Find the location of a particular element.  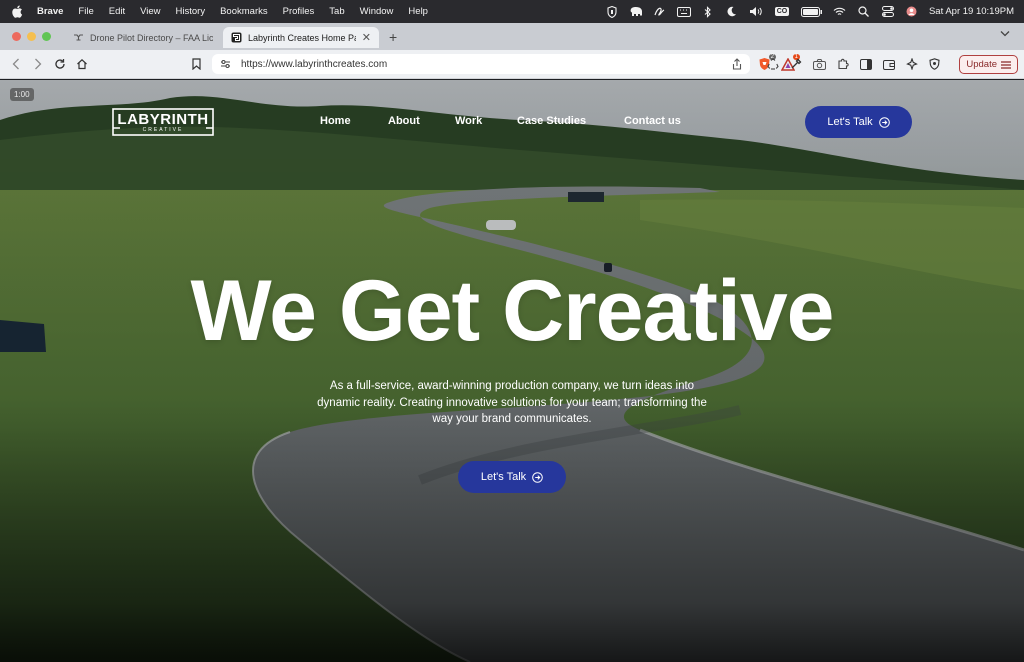

address-bar: https://www.labyrinthcreates.com is located at coordinates (481, 64).